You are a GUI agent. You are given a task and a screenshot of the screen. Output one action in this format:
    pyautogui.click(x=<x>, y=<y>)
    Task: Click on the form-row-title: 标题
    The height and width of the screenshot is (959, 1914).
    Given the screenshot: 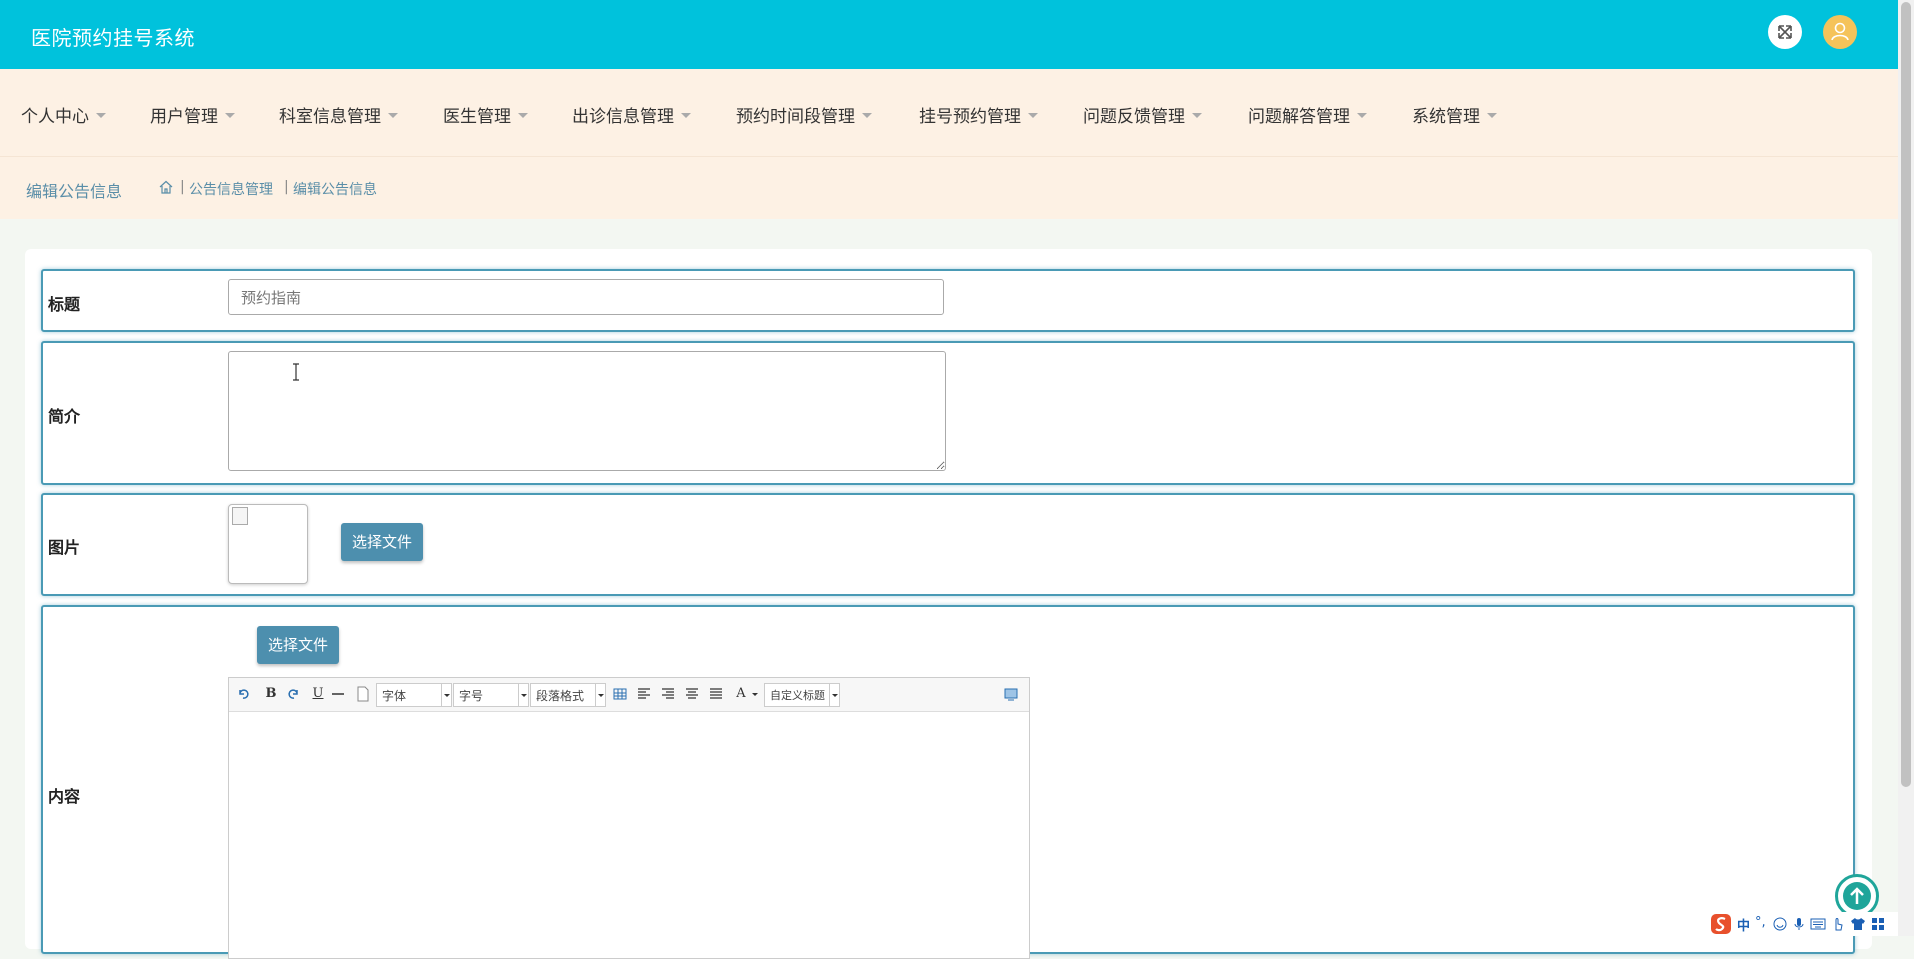 What is the action you would take?
    pyautogui.click(x=948, y=300)
    